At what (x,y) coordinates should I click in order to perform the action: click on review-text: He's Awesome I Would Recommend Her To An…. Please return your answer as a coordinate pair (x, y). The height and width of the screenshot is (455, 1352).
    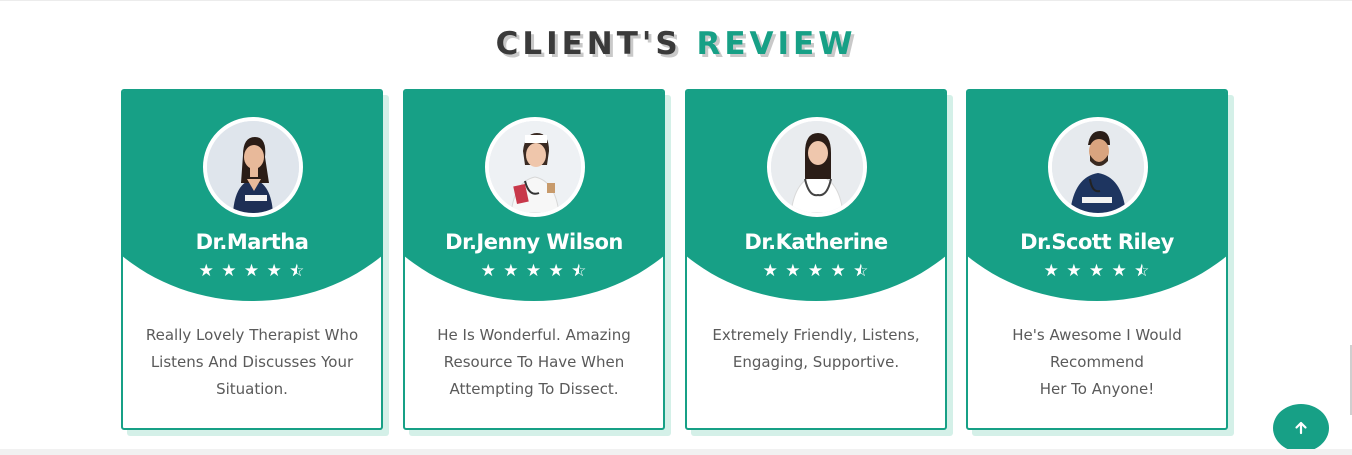
    Looking at the image, I should click on (1097, 362).